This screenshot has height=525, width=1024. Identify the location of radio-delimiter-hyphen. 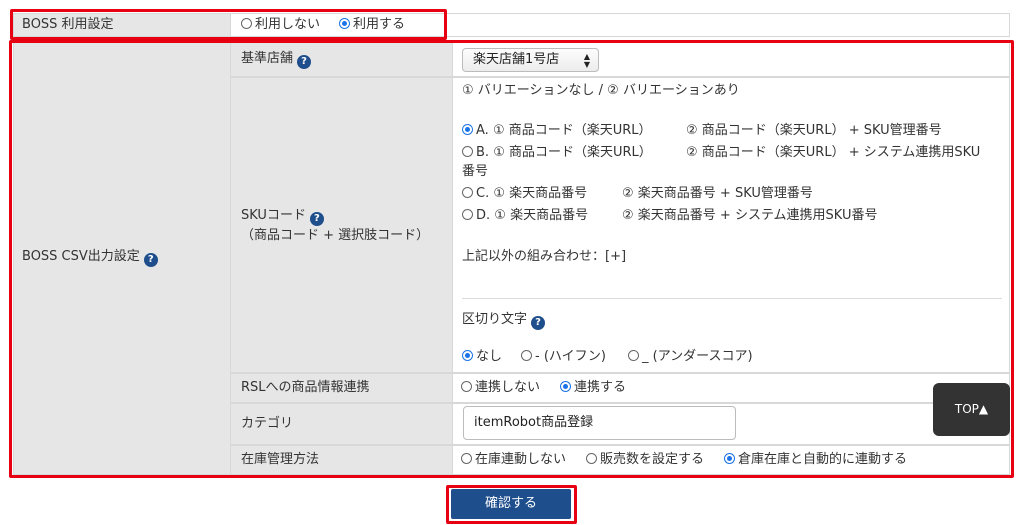
(526, 355).